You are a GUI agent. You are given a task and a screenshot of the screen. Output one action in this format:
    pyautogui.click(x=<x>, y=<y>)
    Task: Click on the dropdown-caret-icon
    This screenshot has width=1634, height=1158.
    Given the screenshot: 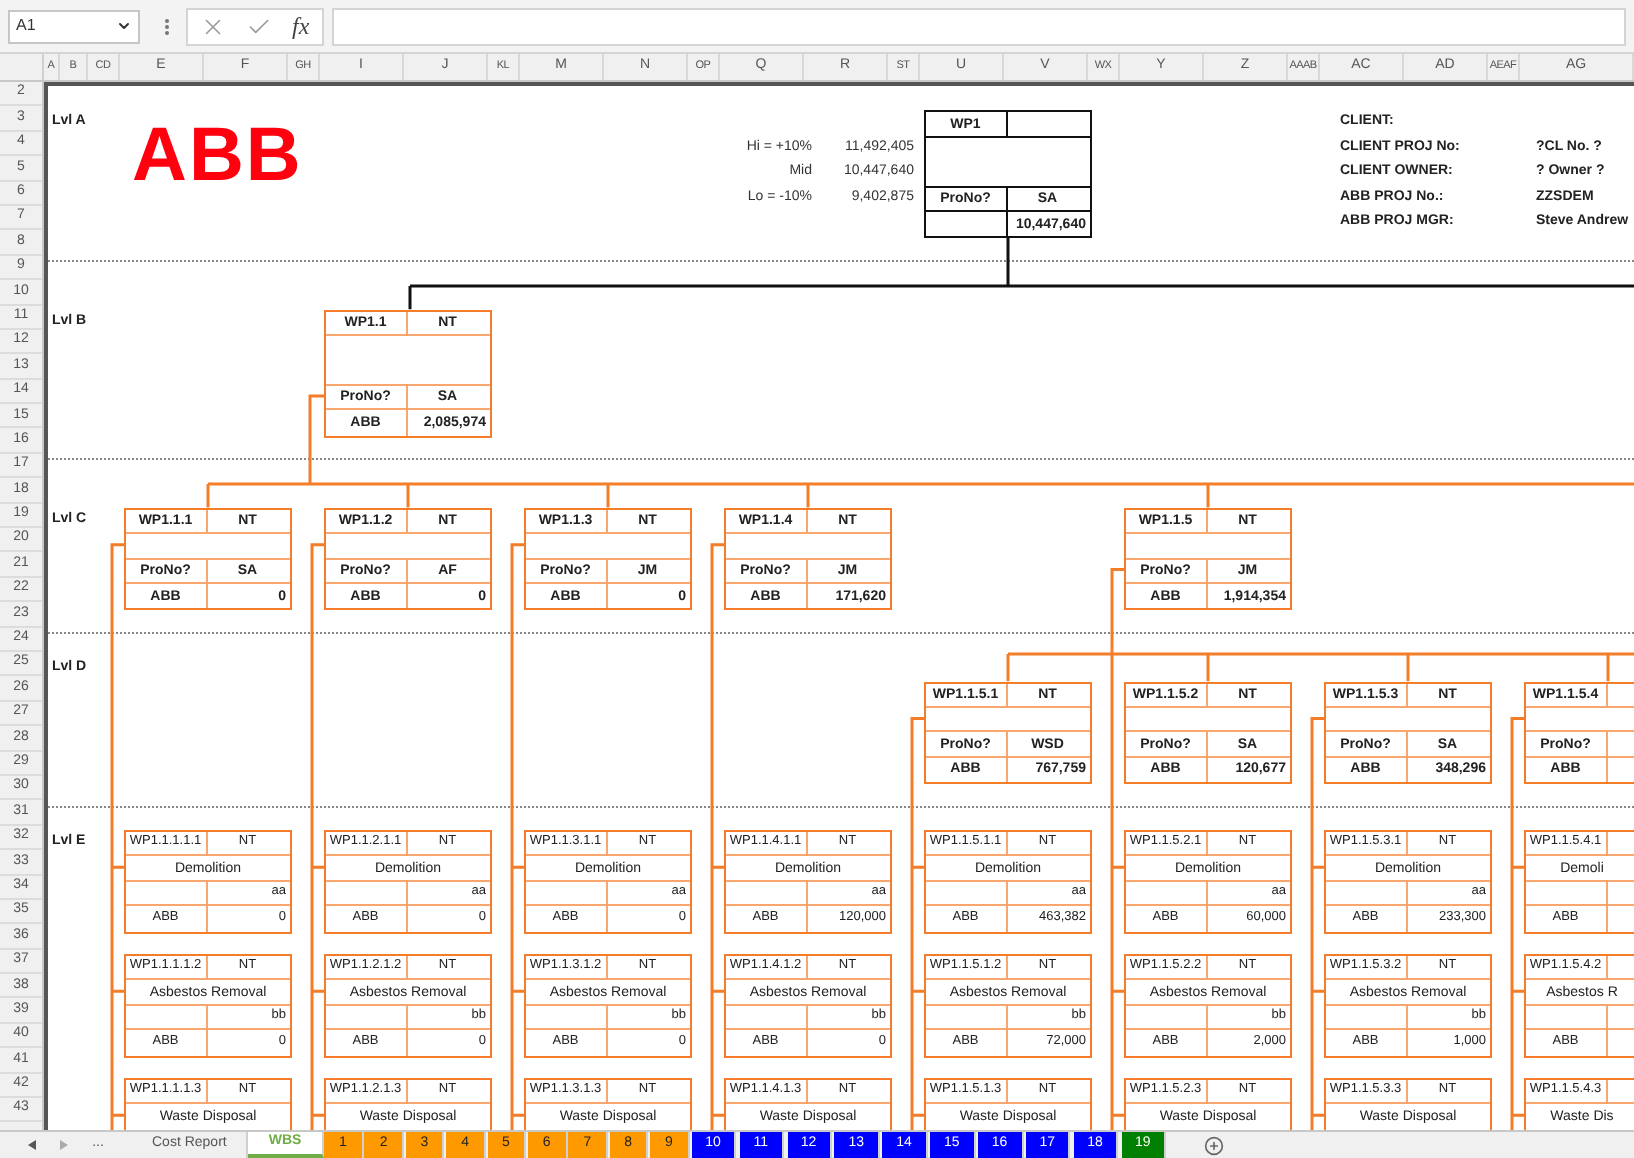 What is the action you would take?
    pyautogui.click(x=124, y=26)
    